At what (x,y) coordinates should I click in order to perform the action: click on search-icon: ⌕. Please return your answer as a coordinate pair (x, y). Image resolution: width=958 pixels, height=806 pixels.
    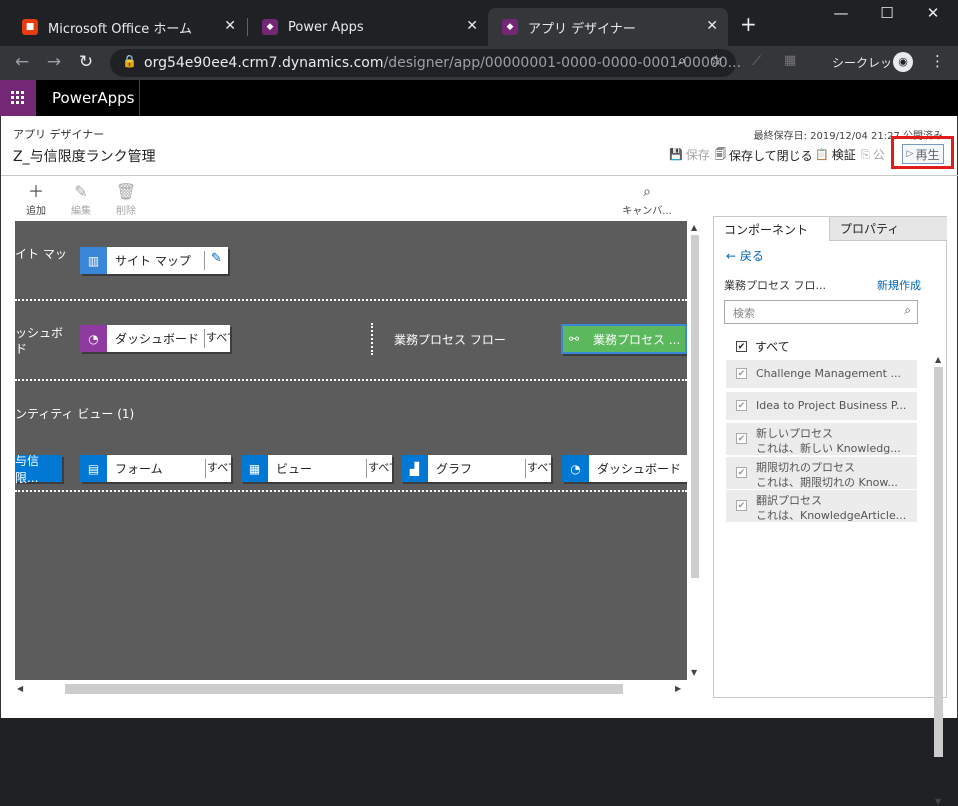
    Looking at the image, I should click on (907, 310).